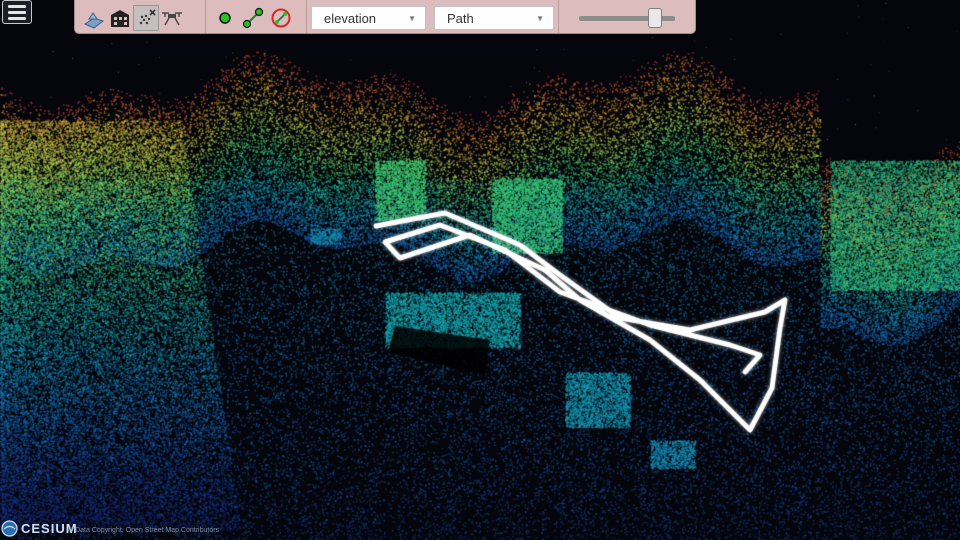  I want to click on map-color-select: elevation ▼, so click(368, 18).